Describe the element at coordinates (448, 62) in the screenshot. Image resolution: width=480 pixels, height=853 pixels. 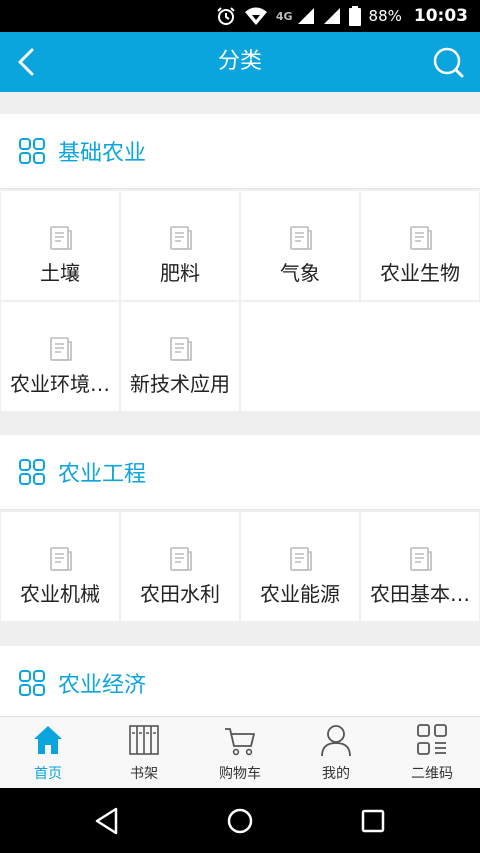
I see `search-icon` at that location.